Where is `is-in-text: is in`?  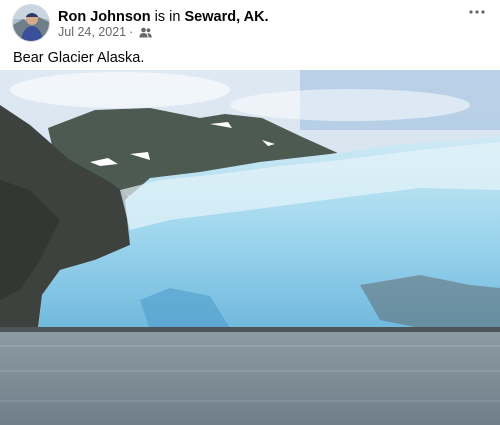
is-in-text: is in is located at coordinates (167, 17).